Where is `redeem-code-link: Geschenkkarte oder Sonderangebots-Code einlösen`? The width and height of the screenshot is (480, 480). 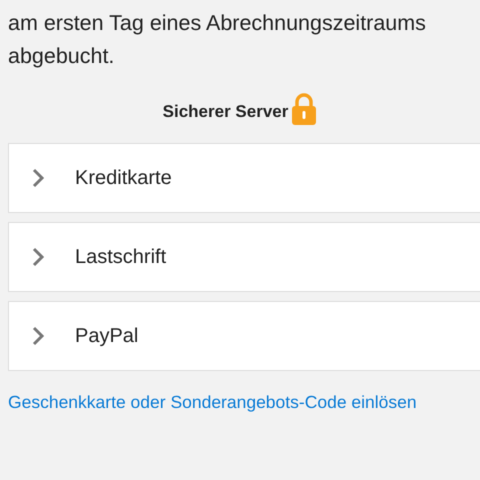 redeem-code-link: Geschenkkarte oder Sonderangebots-Code einlösen is located at coordinates (212, 402).